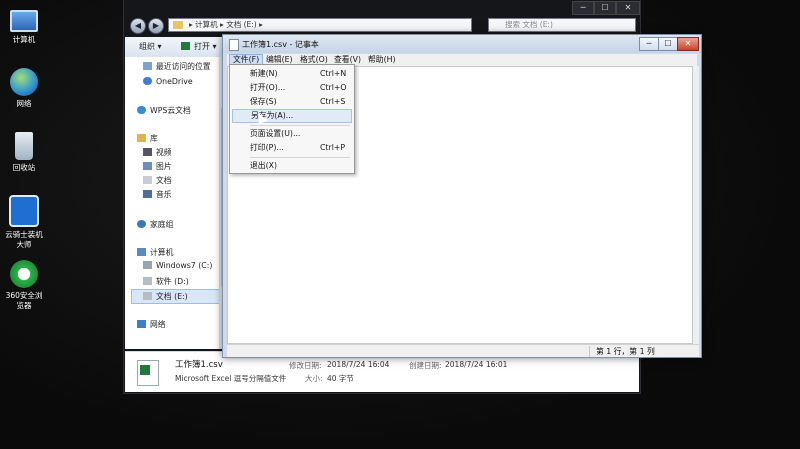  What do you see at coordinates (24, 39) in the screenshot?
I see `desktop-icon-label: 计算机` at bounding box center [24, 39].